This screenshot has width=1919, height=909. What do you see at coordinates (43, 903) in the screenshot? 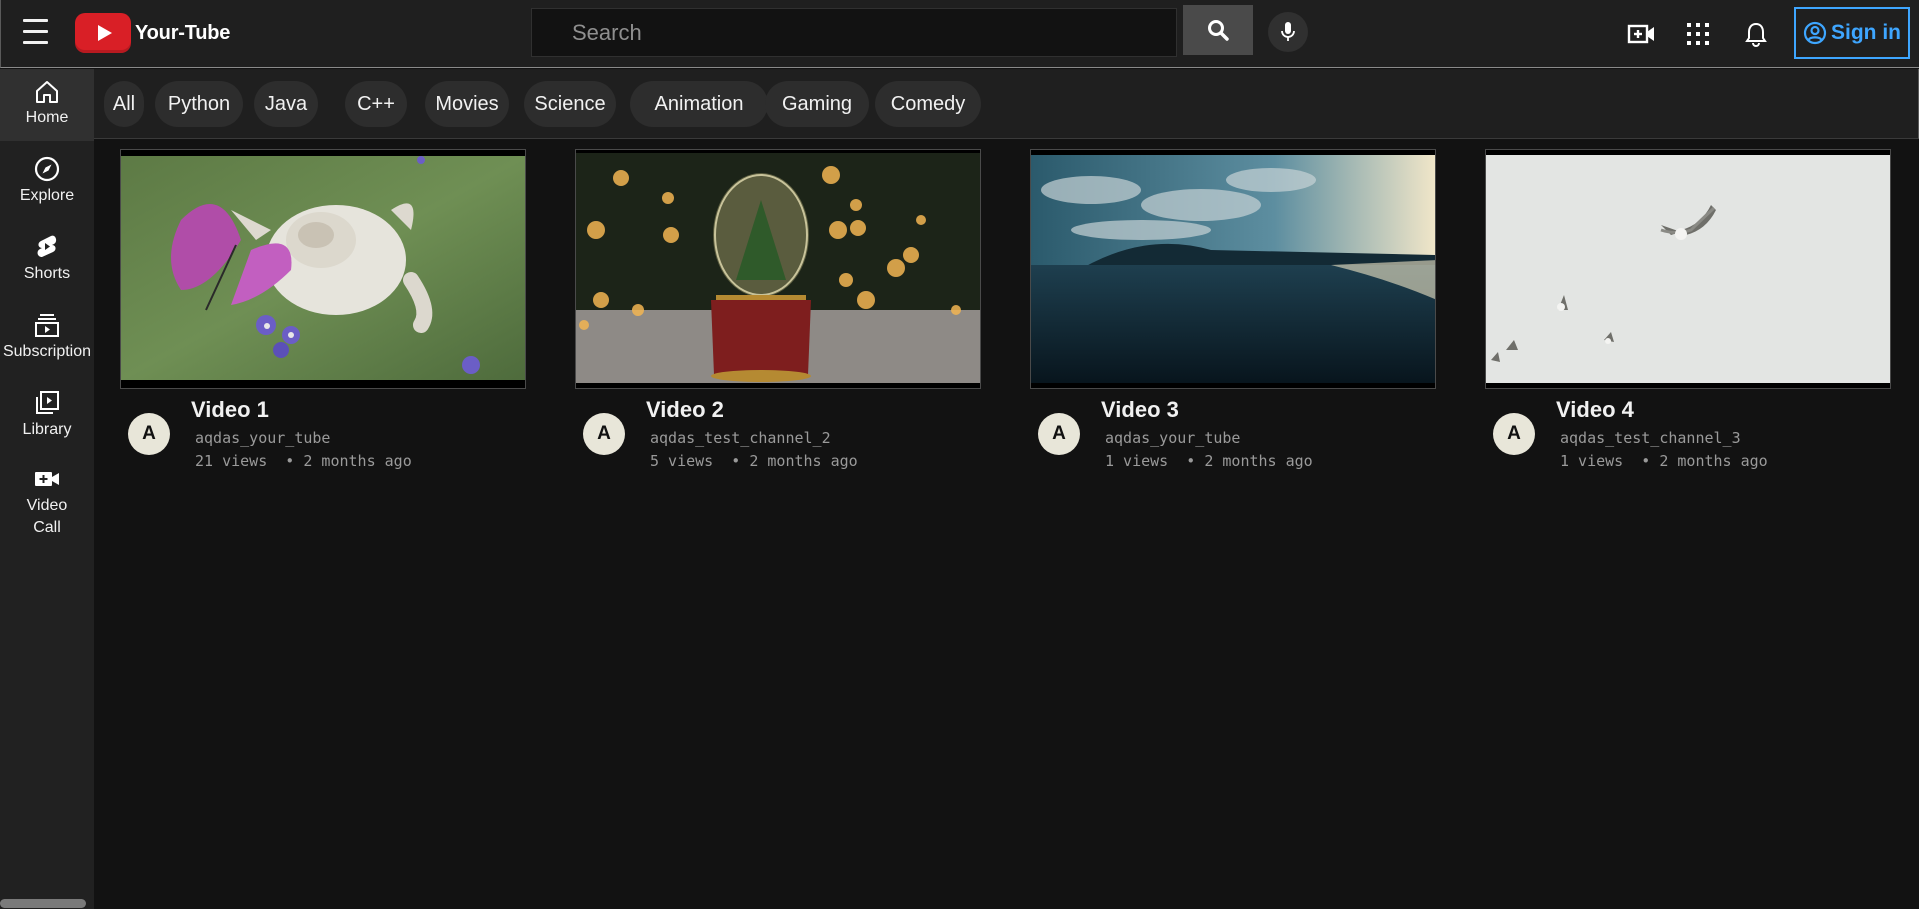
I see `sidebar-scrollbar` at bounding box center [43, 903].